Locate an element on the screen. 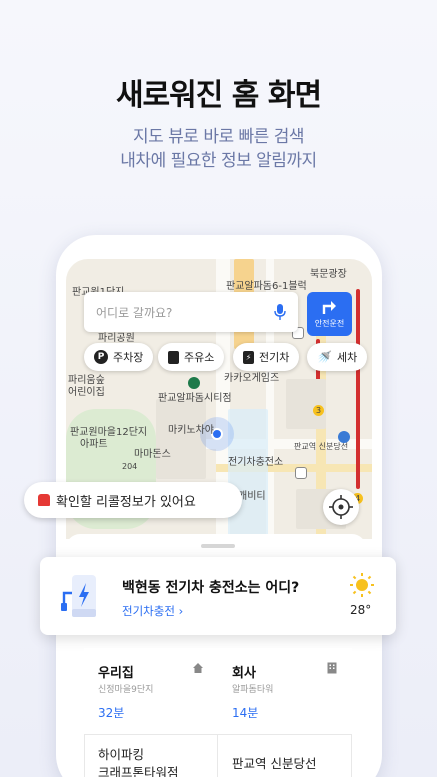 The height and width of the screenshot is (777, 437). favorite-home-address: 신정마을9단지 is located at coordinates (126, 690).